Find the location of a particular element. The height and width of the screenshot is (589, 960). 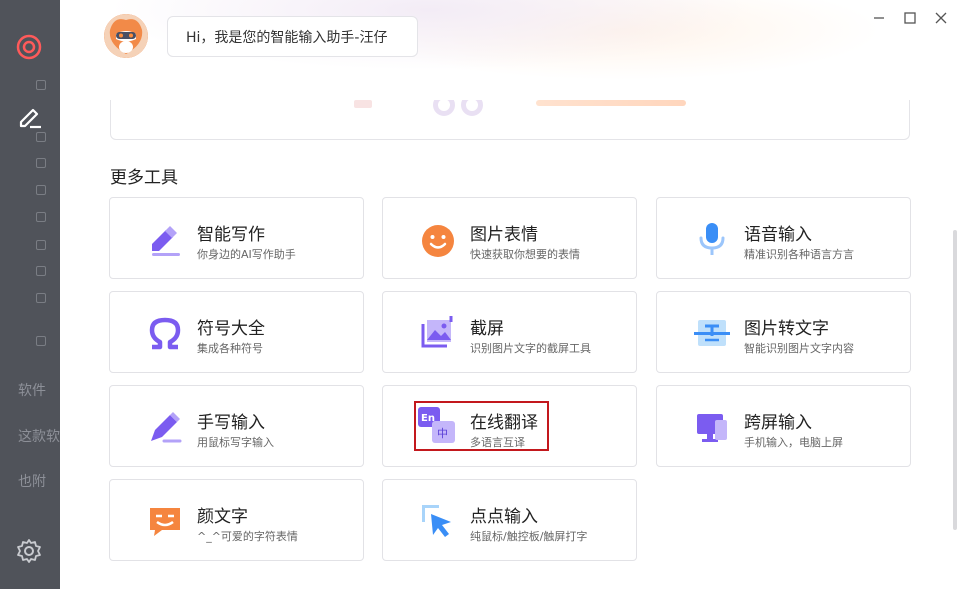

highlight-box is located at coordinates (481, 426).